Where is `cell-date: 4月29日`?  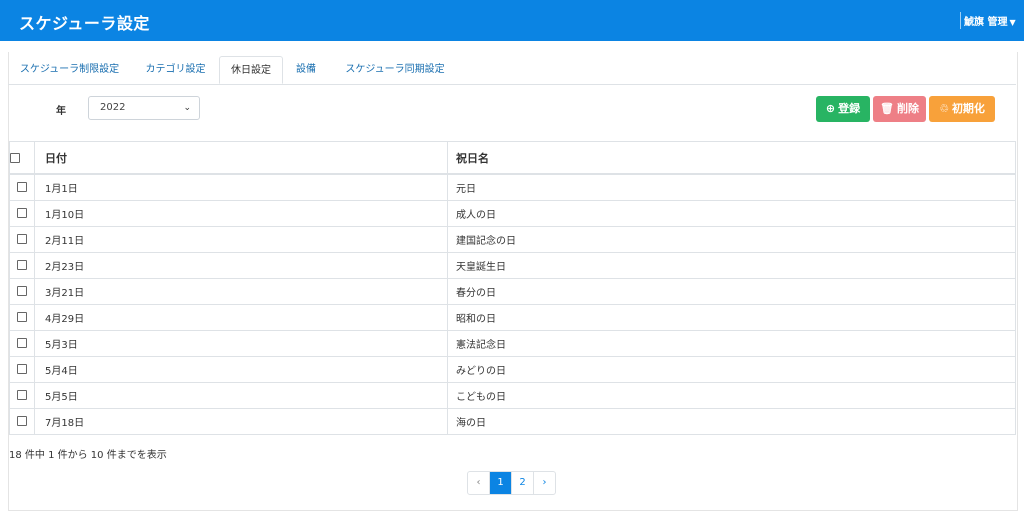 cell-date: 4月29日 is located at coordinates (241, 317).